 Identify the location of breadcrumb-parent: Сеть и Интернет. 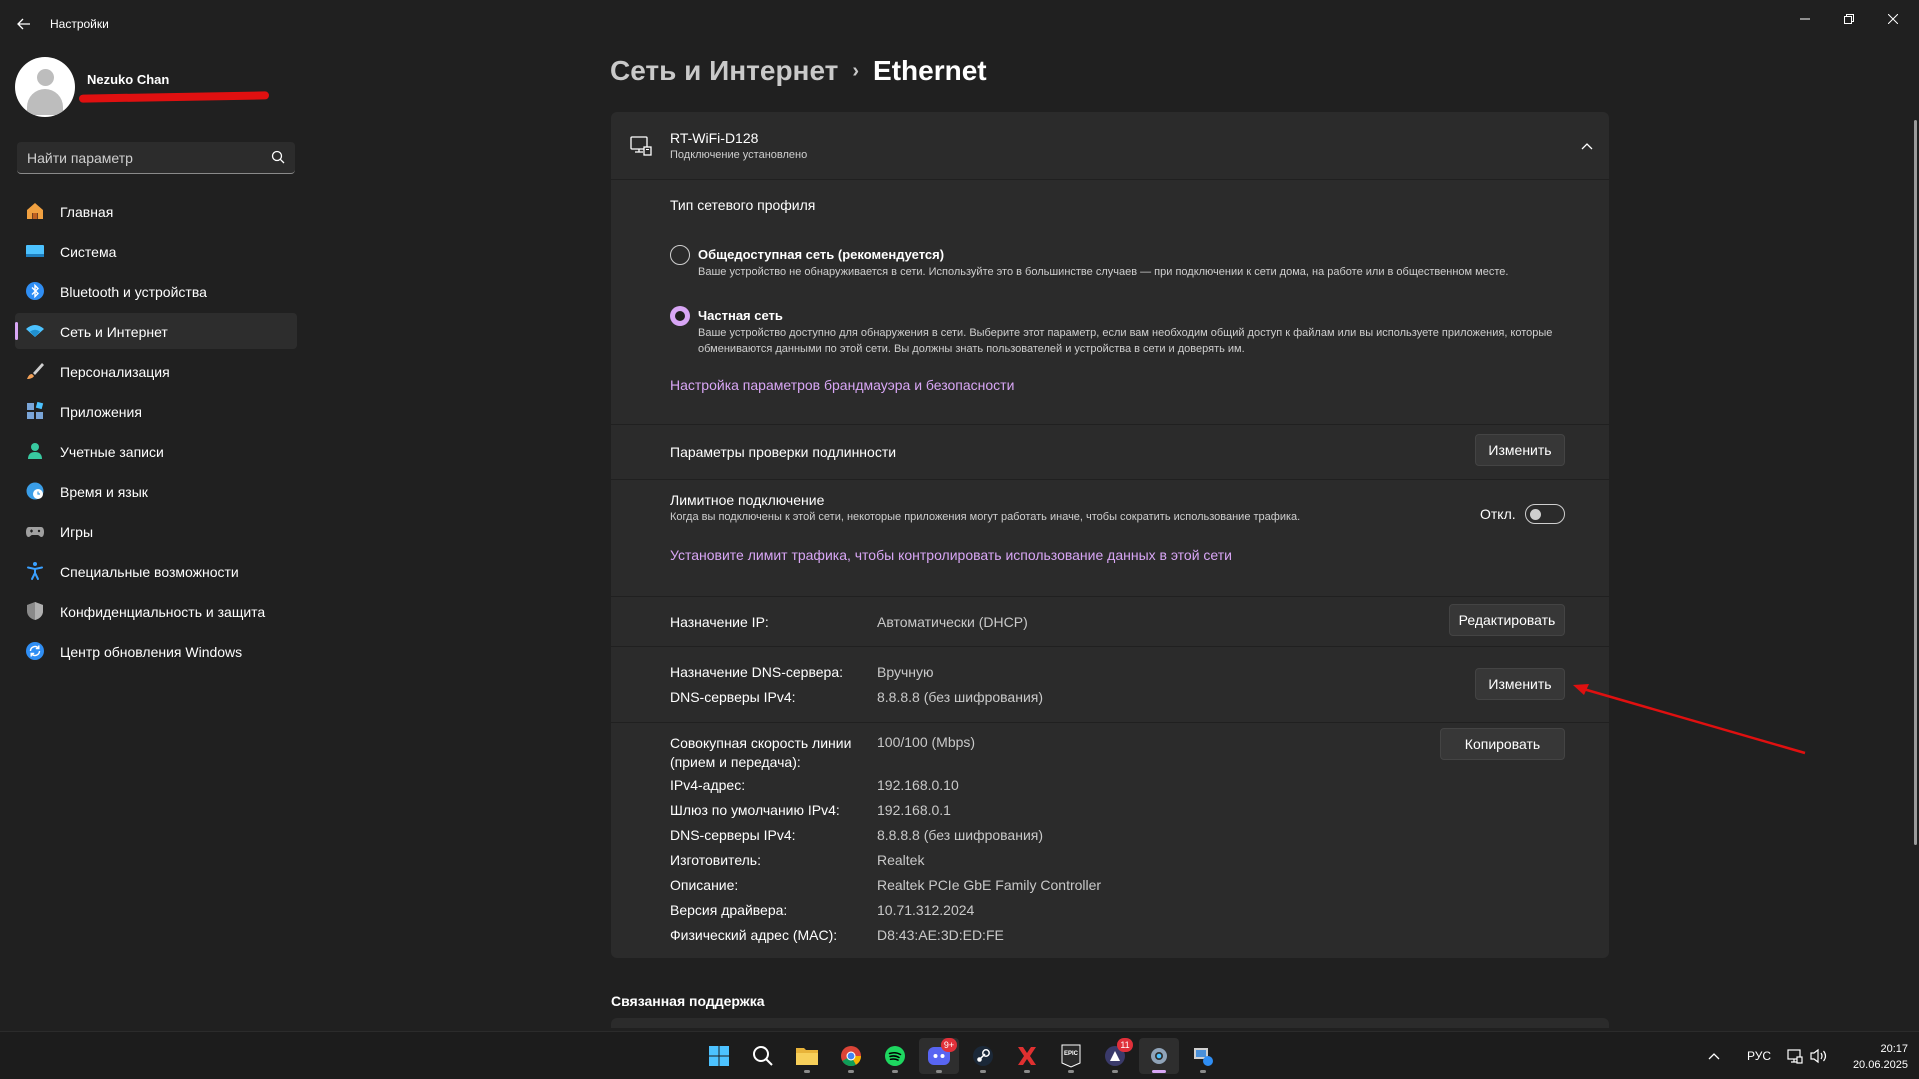
(724, 70).